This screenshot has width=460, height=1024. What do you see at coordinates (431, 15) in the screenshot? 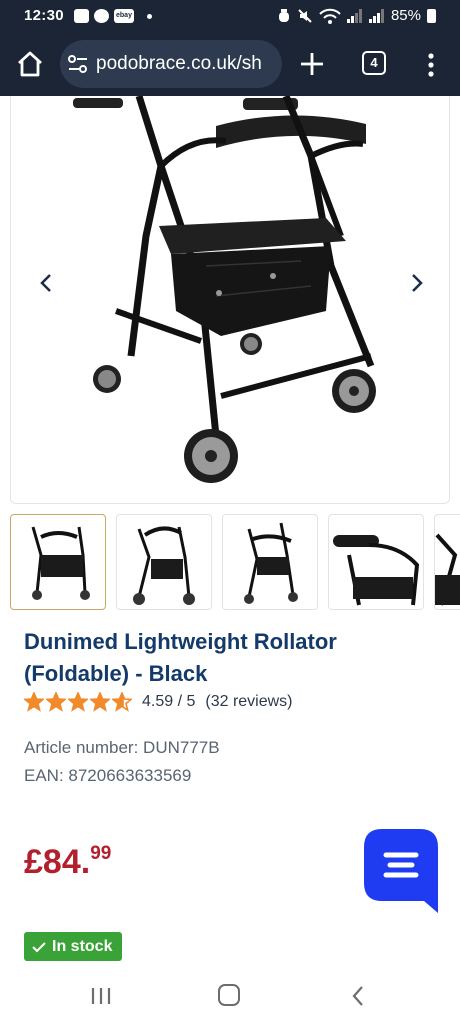
I see `battery-icon` at bounding box center [431, 15].